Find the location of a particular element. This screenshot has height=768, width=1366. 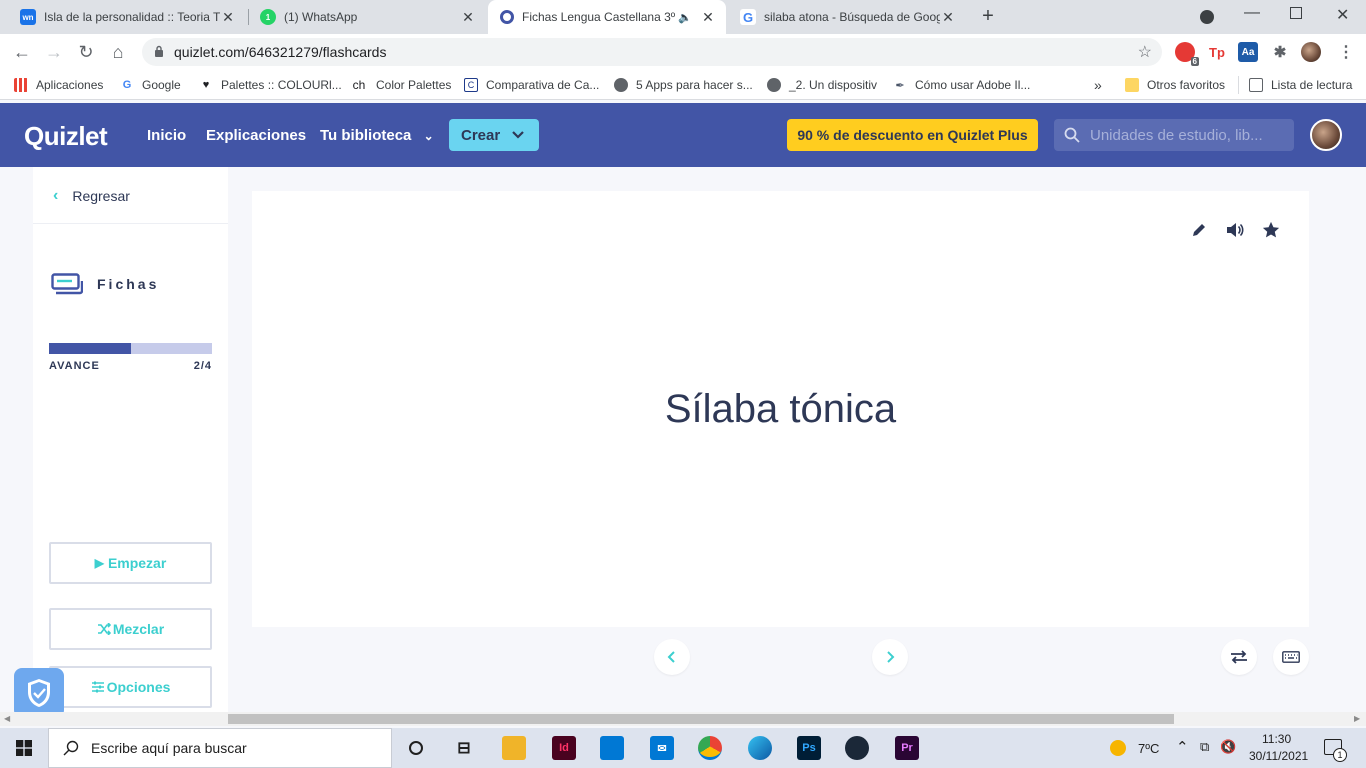

nav-inicio: Inicio is located at coordinates (166, 135).